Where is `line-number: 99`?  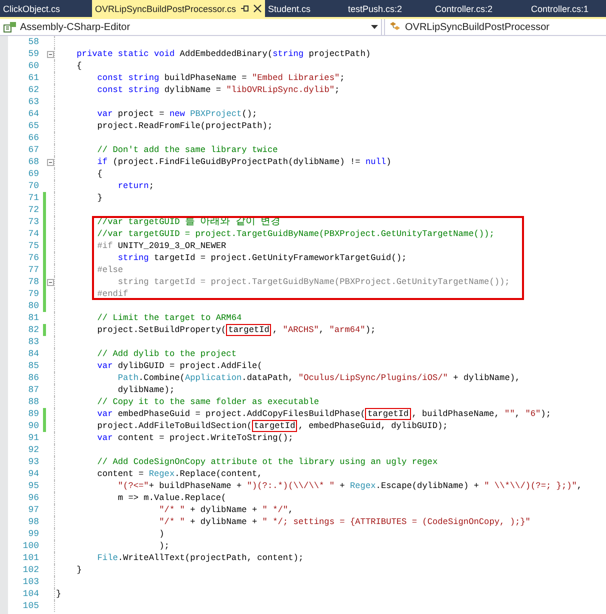
line-number: 99 is located at coordinates (33, 534).